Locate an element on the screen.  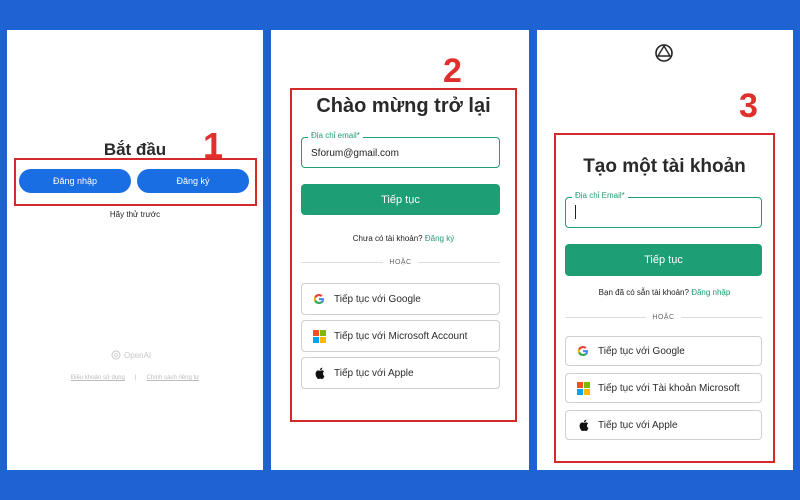
signup-link: Đăng ký is located at coordinates (439, 238).